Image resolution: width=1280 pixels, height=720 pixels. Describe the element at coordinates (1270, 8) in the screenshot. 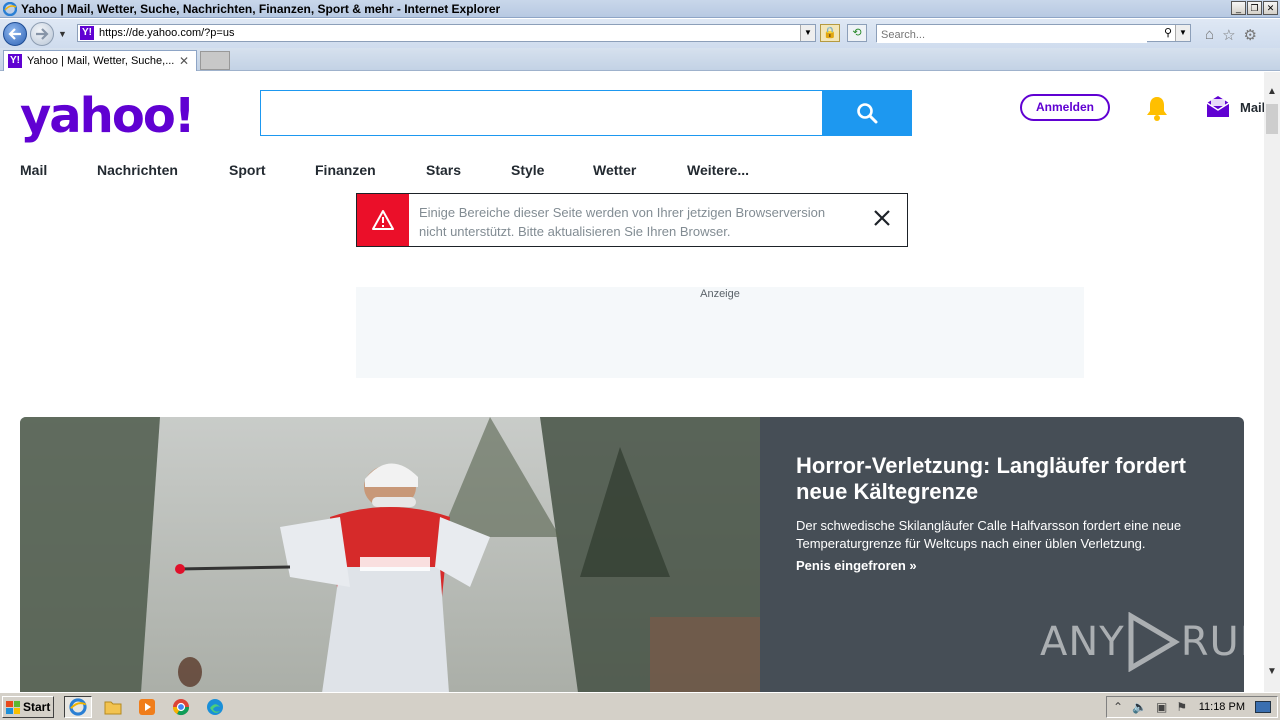

I see `close-button: ✕` at that location.